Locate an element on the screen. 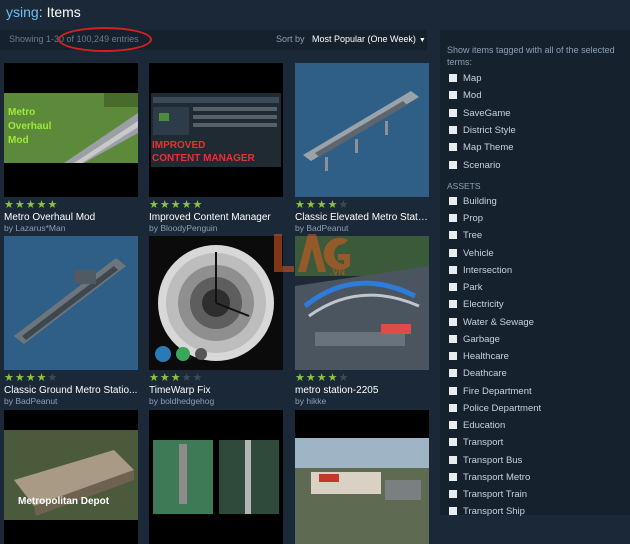 This screenshot has height=544, width=630. tag-checkbox-row: Deathcare is located at coordinates (478, 376).